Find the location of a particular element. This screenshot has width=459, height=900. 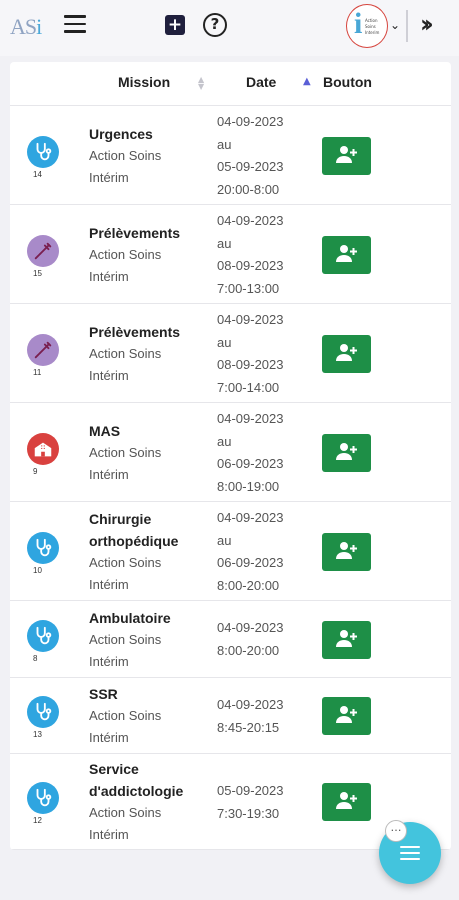

mission-title: MAS is located at coordinates (148, 431).